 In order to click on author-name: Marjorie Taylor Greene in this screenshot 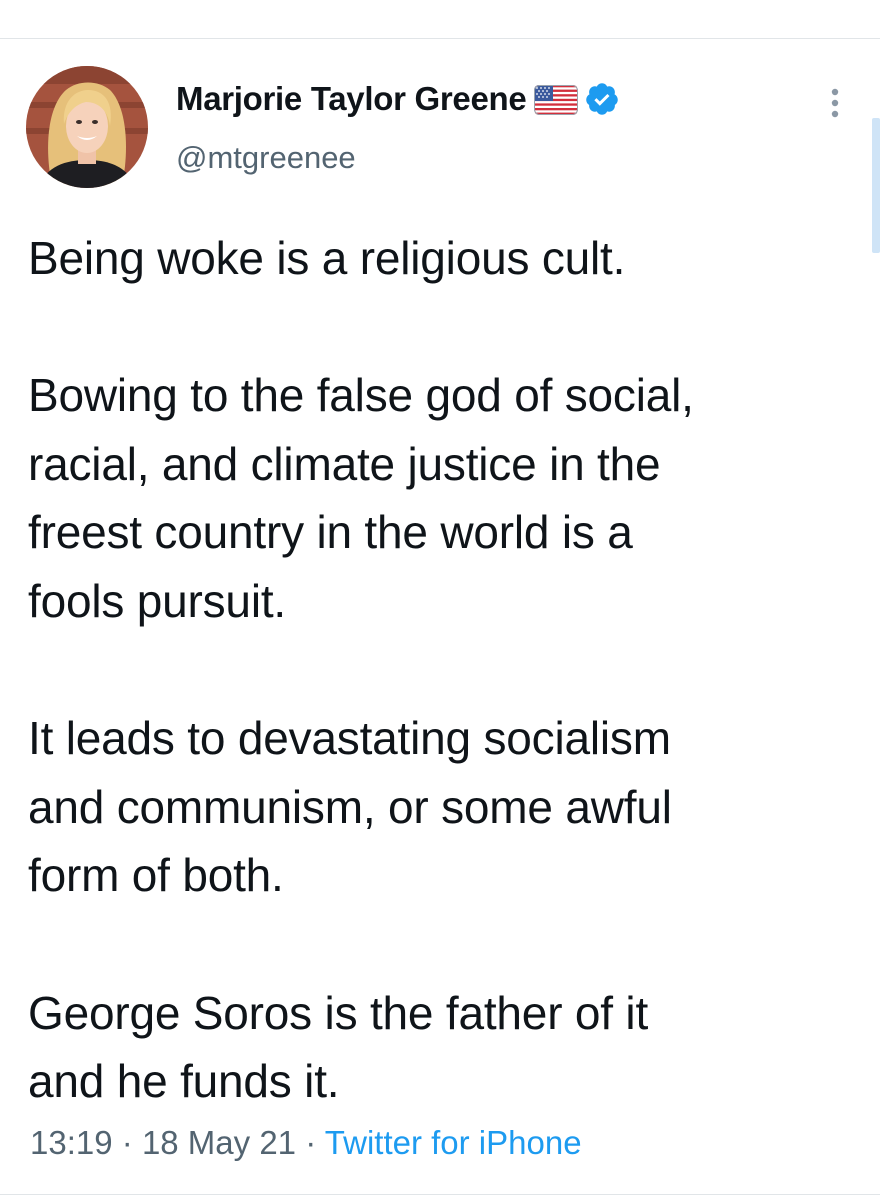, I will do `click(398, 99)`.